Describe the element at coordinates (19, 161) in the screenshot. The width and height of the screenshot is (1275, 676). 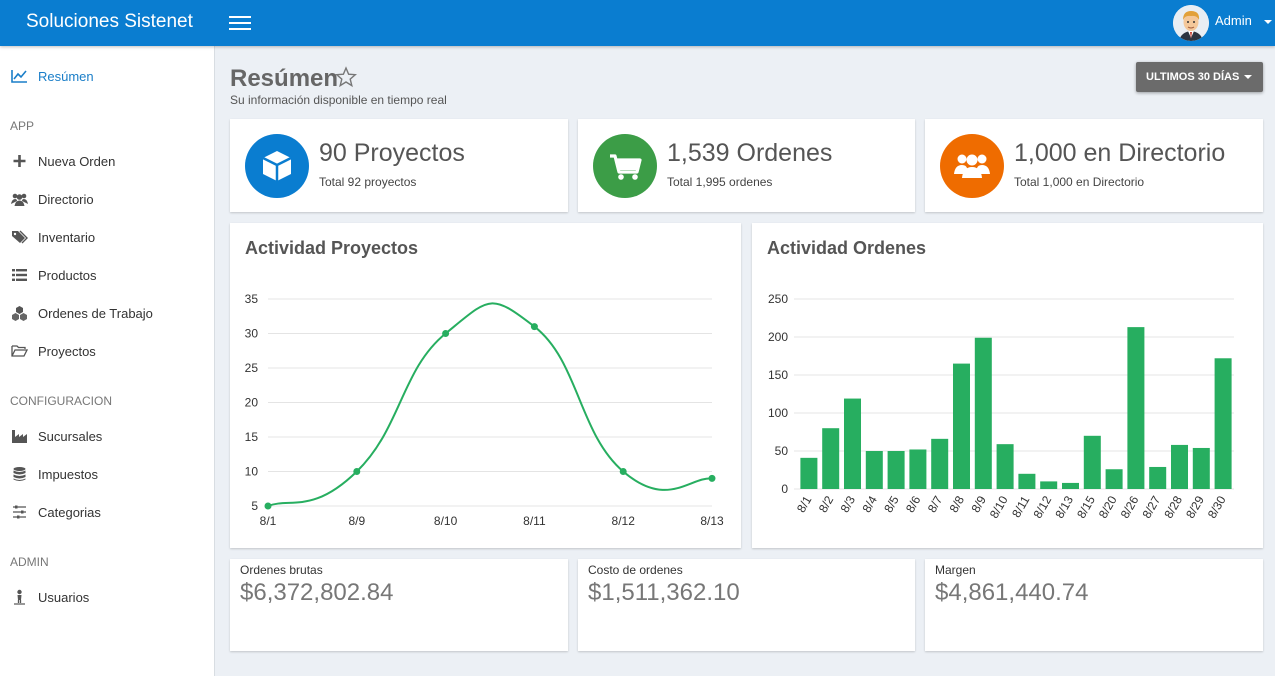
I see `plus-icon` at that location.